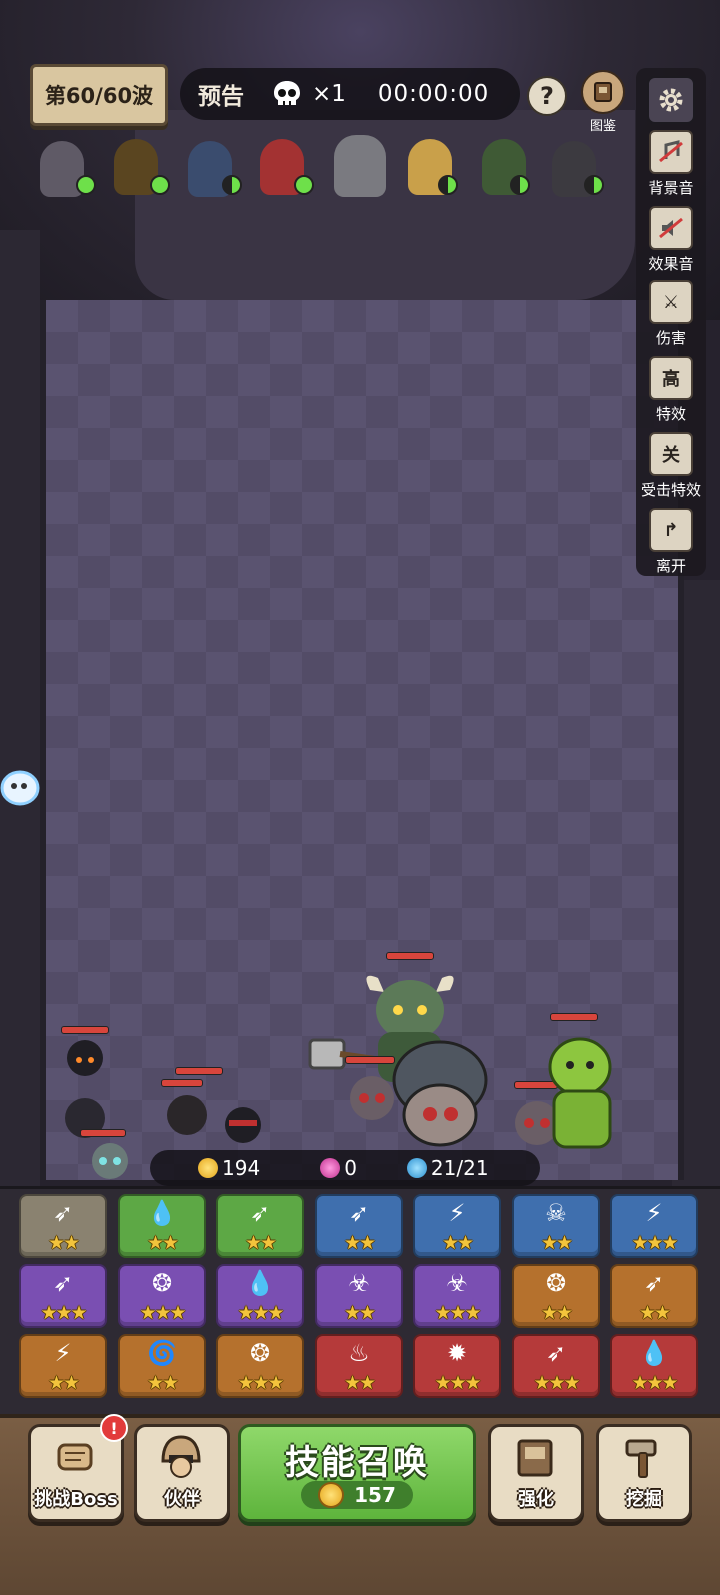  I want to click on dig-button: 挖掘, so click(644, 1473).